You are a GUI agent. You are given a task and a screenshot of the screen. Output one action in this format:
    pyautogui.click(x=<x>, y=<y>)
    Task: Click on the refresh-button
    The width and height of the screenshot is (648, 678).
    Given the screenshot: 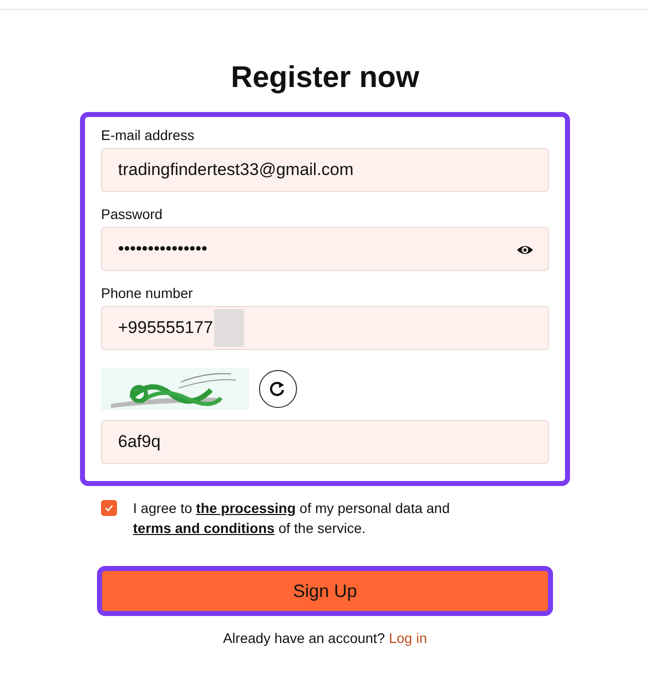 What is the action you would take?
    pyautogui.click(x=278, y=389)
    